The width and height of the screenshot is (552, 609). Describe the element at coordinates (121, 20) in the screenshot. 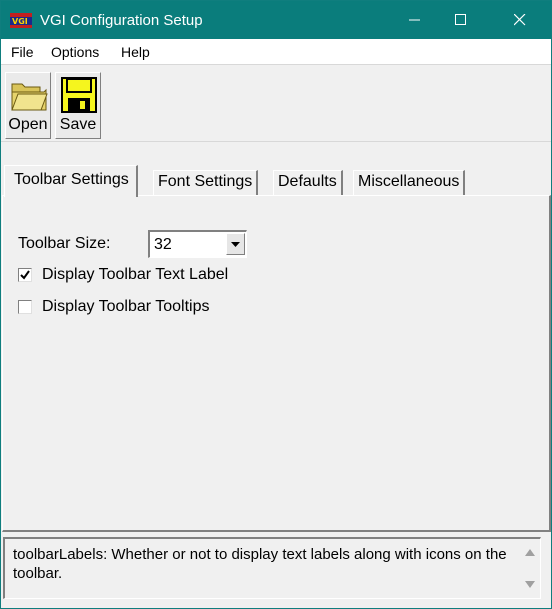

I see `window-title: VGI Configuration Setup` at that location.